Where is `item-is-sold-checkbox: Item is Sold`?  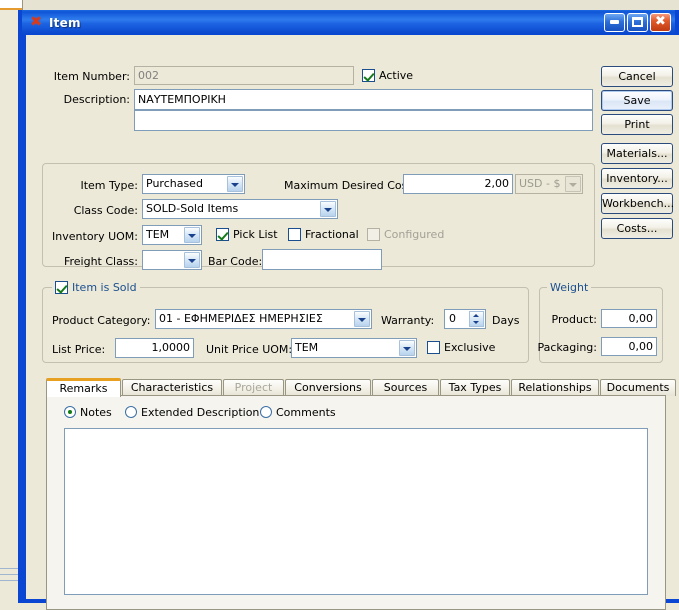
item-is-sold-checkbox: Item is Sold is located at coordinates (96, 287).